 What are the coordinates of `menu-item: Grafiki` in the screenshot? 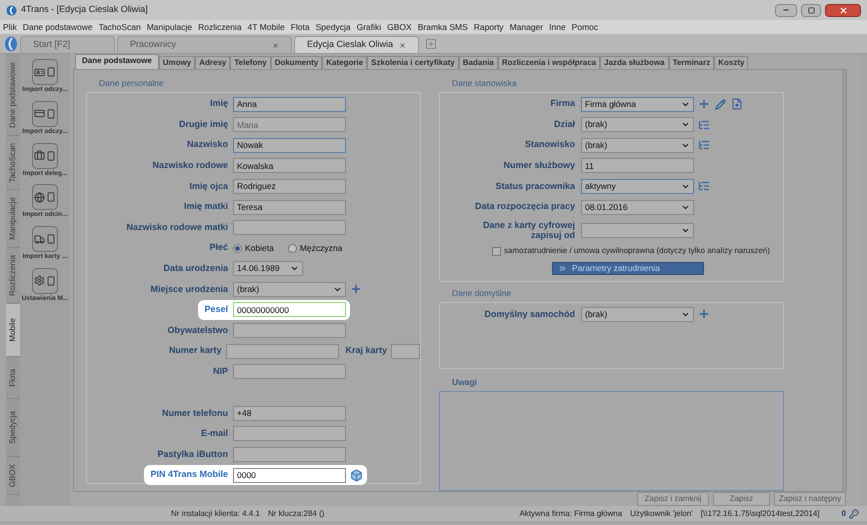 It's located at (369, 27).